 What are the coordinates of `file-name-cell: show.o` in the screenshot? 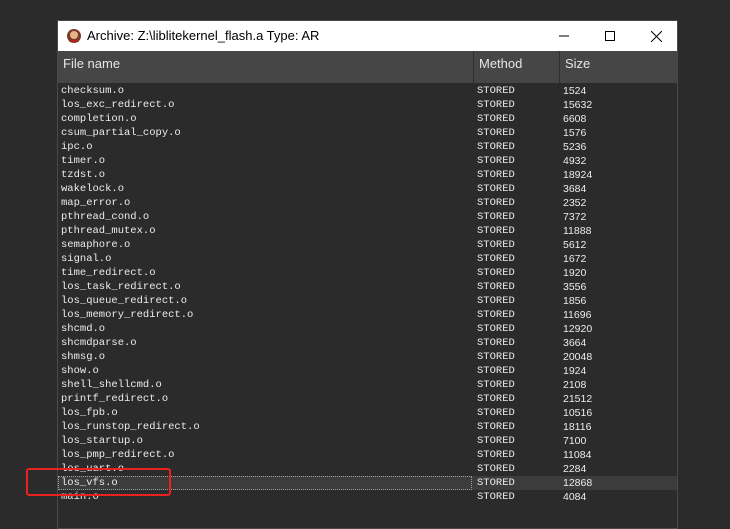 It's located at (80, 371).